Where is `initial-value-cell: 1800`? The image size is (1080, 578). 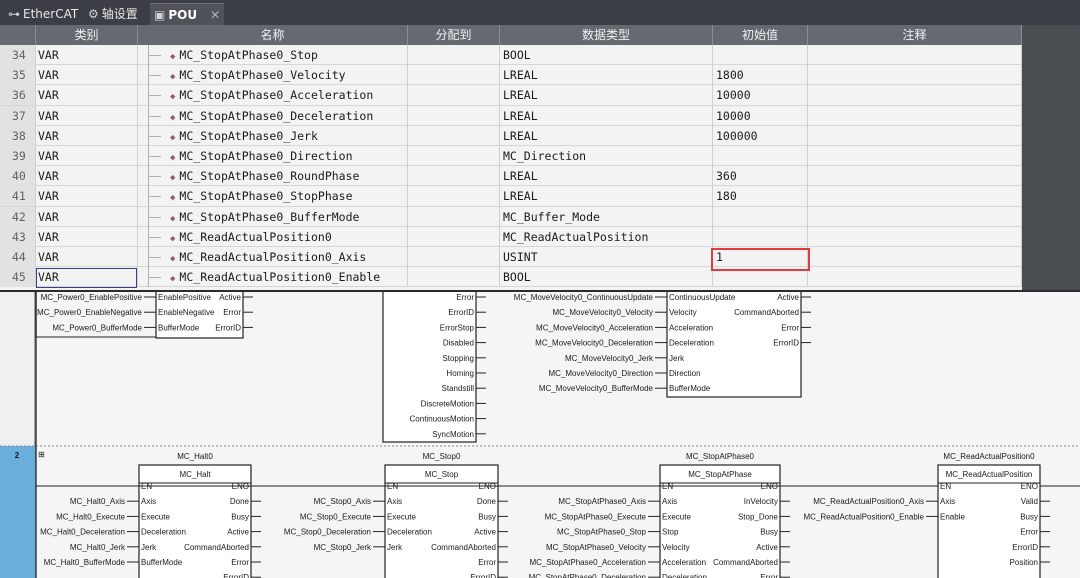 initial-value-cell: 1800 is located at coordinates (760, 75).